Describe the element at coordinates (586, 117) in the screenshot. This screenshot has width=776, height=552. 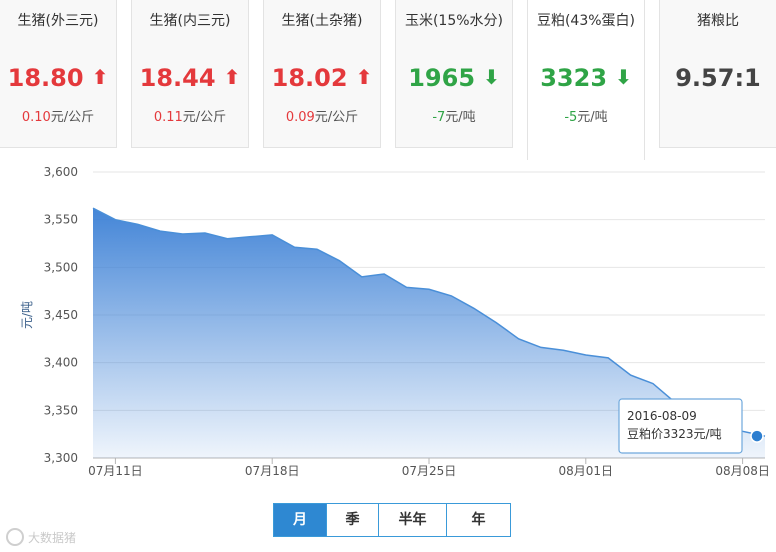
I see `card-change: -5元/吨` at that location.